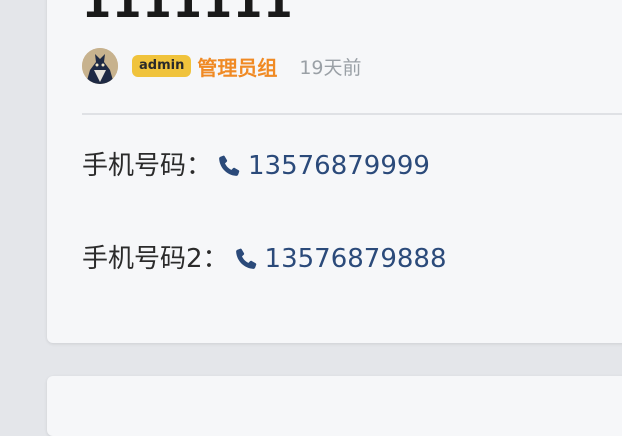  Describe the element at coordinates (237, 66) in the screenshot. I see `user-group-link: 管理员组` at that location.